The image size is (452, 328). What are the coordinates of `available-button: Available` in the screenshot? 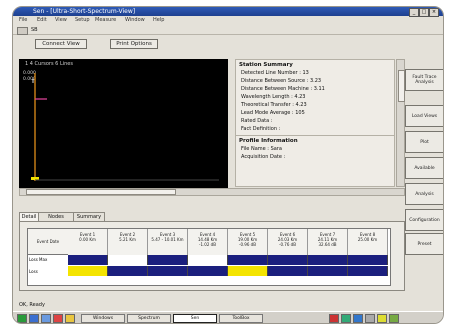 It's located at (424, 168).